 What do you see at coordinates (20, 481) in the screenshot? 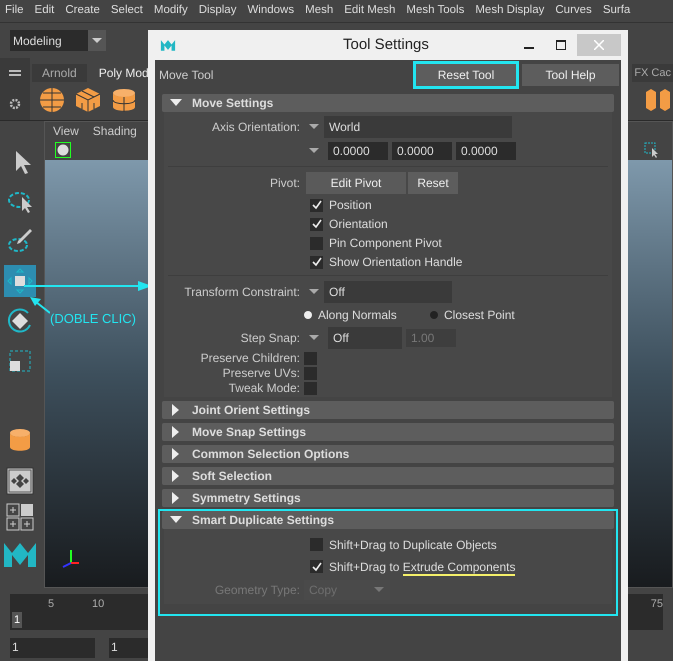
I see `layout-icon` at bounding box center [20, 481].